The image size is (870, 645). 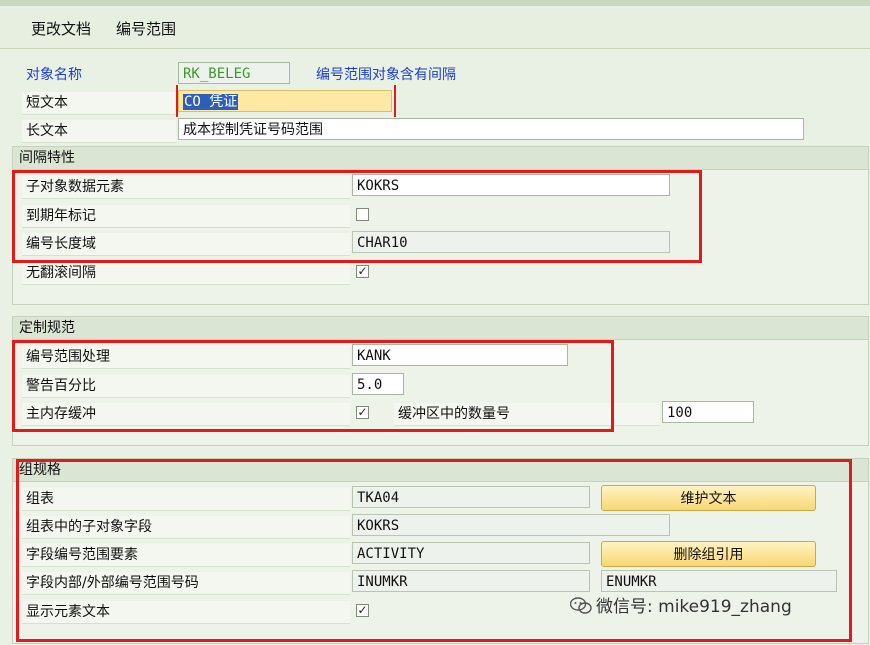 What do you see at coordinates (234, 73) in the screenshot?
I see `object-name-field: RK_BELEG` at bounding box center [234, 73].